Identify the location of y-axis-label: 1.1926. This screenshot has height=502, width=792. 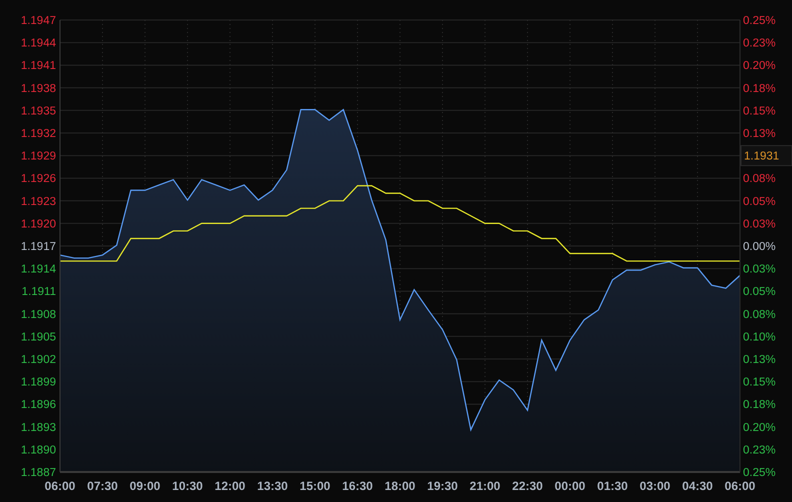
(38, 179).